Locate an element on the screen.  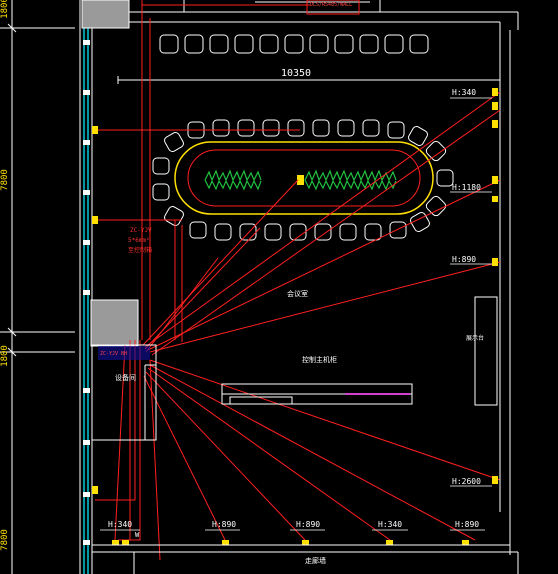
top-chair-row is located at coordinates (294, 44).